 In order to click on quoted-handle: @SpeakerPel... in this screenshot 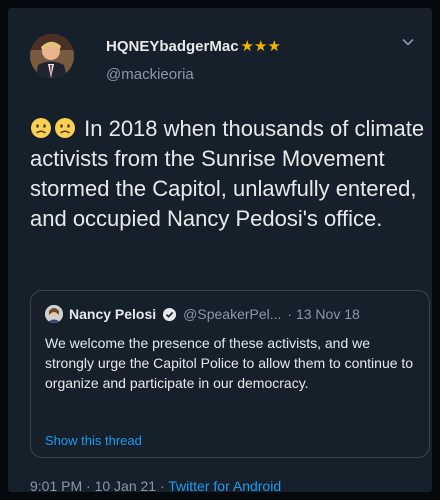, I will do `click(232, 314)`.